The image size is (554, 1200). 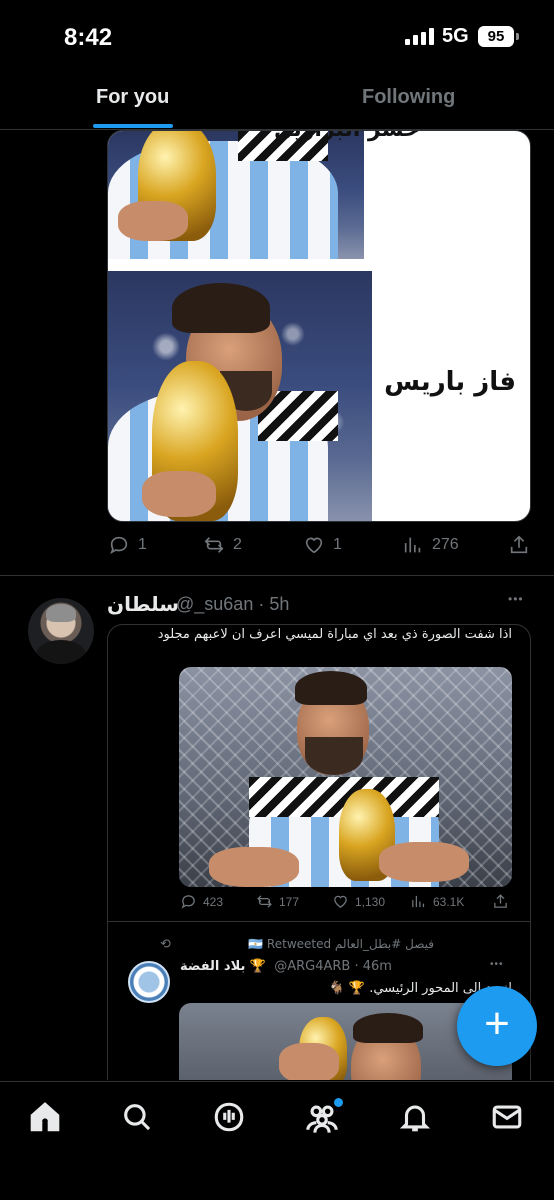 I want to click on more-options-button: •••, so click(x=516, y=599).